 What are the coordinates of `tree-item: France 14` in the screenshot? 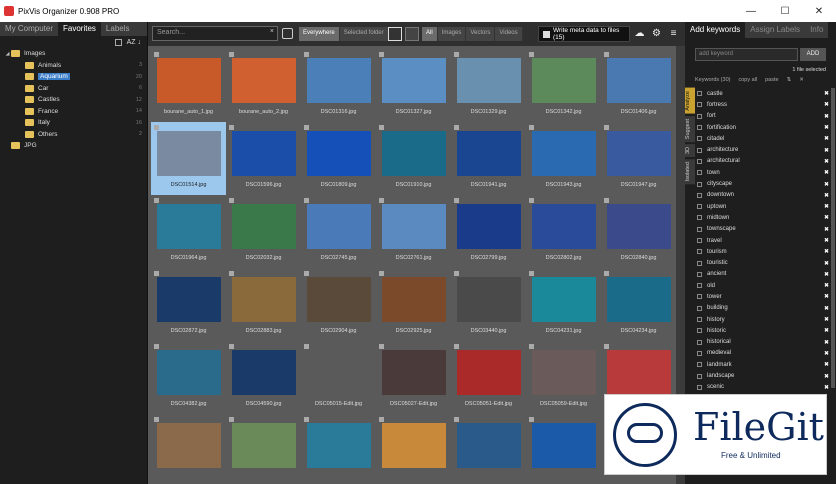 It's located at (73, 112).